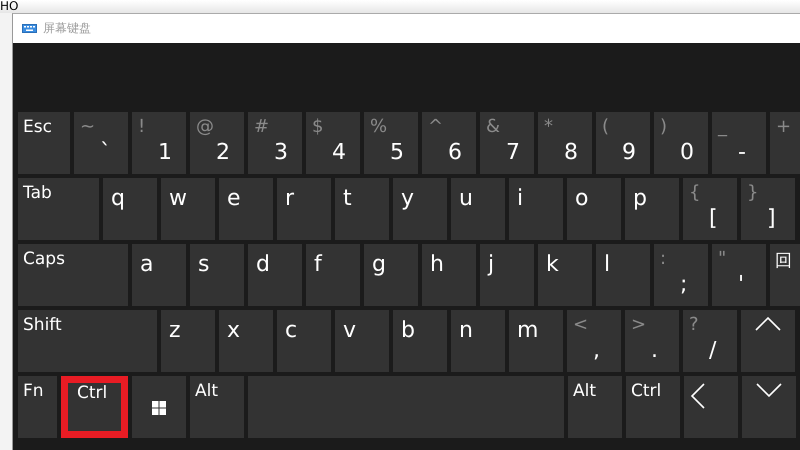 This screenshot has height=450, width=800. Describe the element at coordinates (681, 143) in the screenshot. I see `keyboard-key: ) 0` at that location.